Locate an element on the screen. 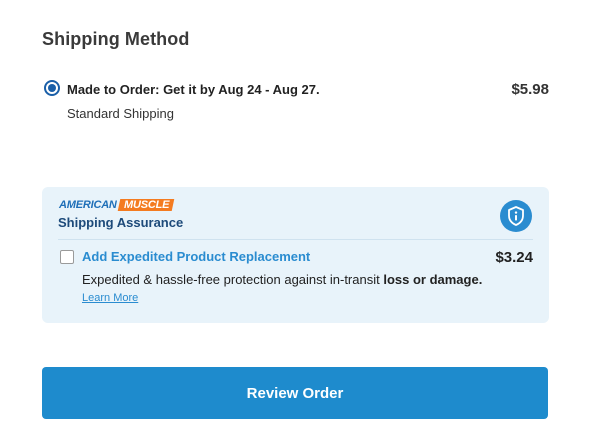  expedite-price: $3.24 is located at coordinates (514, 257).